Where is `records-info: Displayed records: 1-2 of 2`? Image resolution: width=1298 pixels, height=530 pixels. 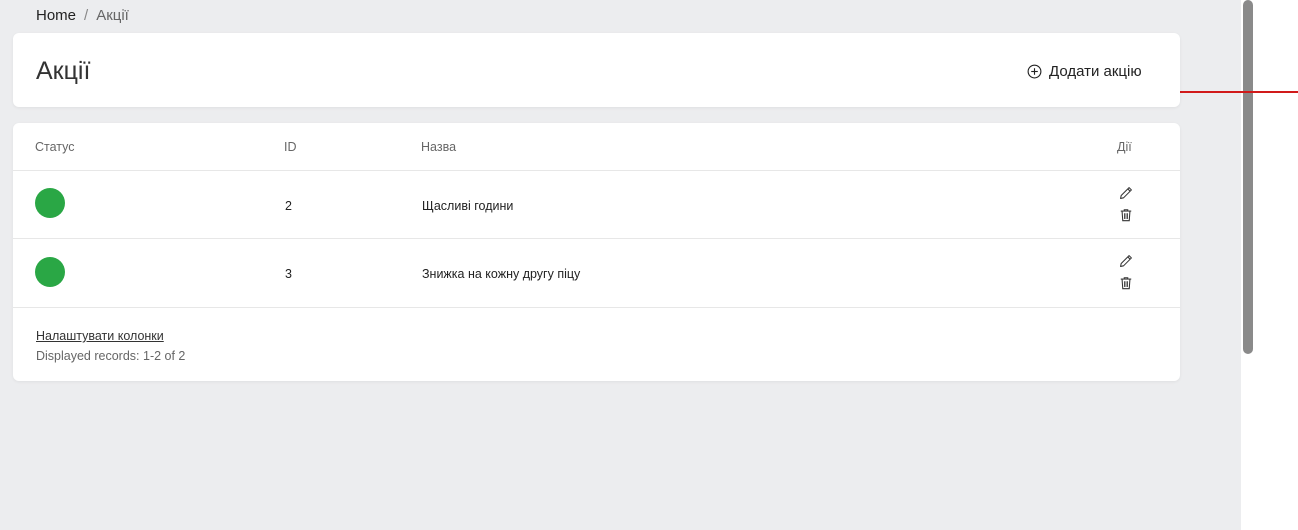 records-info: Displayed records: 1-2 of 2 is located at coordinates (111, 356).